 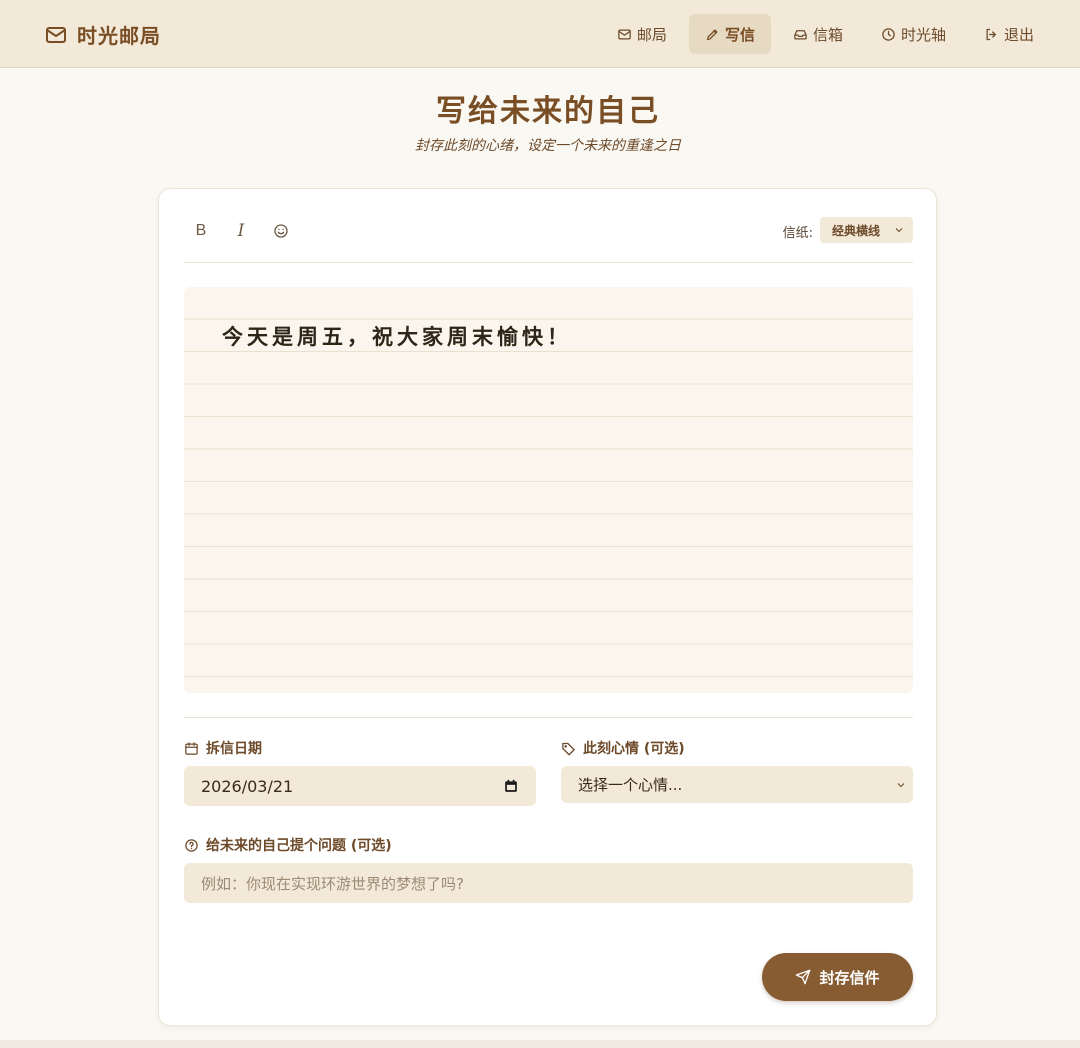 I want to click on logout-icon, so click(x=991, y=34).